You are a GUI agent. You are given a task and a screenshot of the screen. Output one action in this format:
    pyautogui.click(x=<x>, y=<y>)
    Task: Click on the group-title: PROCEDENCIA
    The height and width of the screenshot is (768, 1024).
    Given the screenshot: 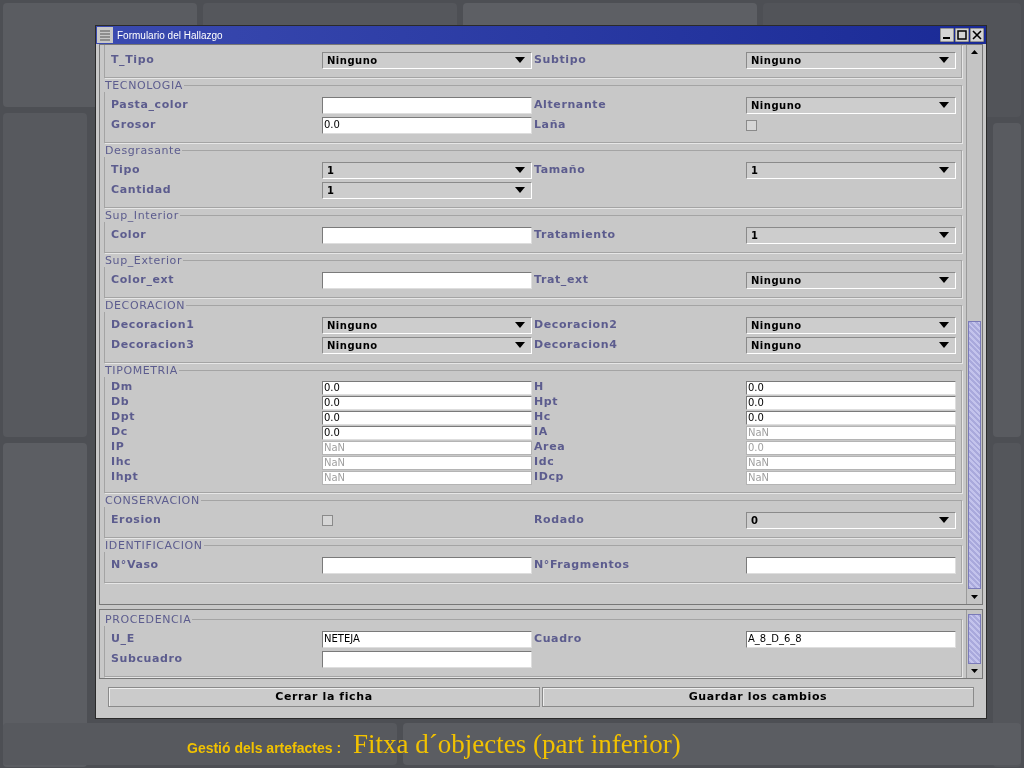 What is the action you would take?
    pyautogui.click(x=148, y=619)
    